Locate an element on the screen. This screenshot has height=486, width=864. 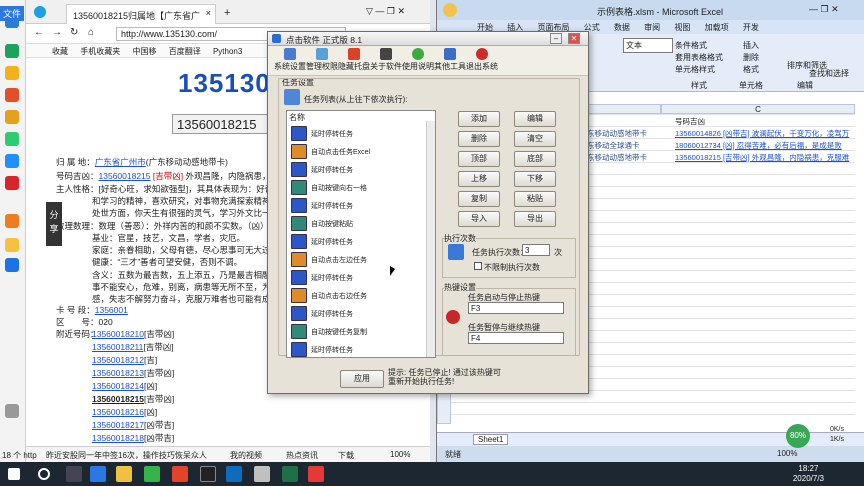
nearby-number-link: 13560018215 is located at coordinates (118, 399).